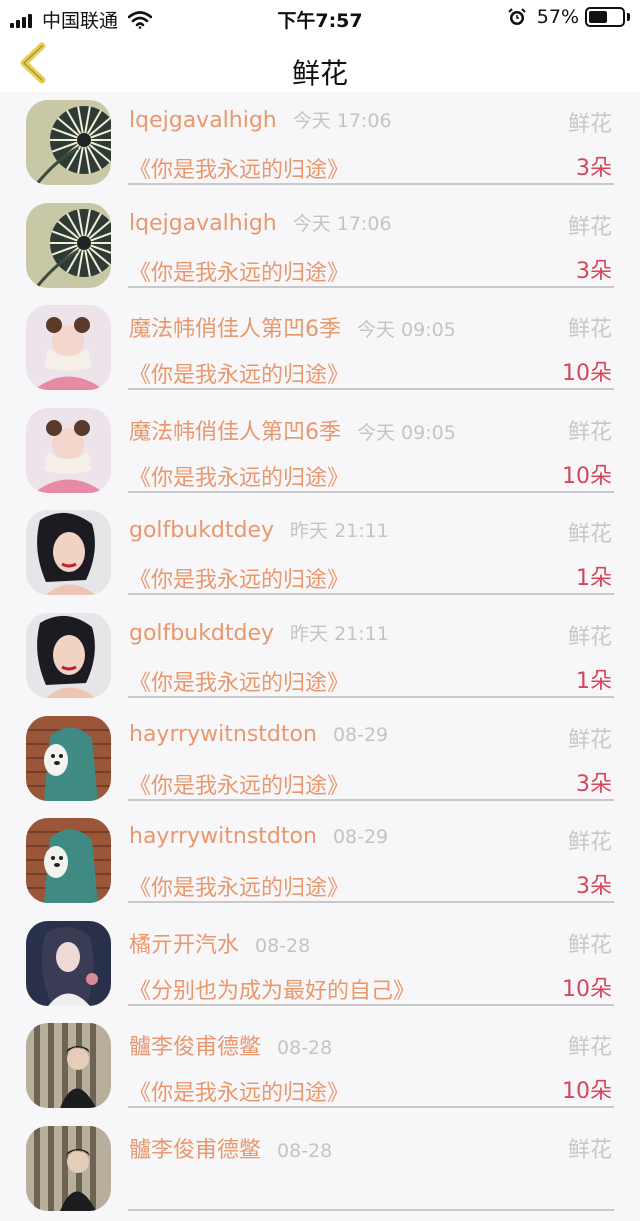 The image size is (640, 1221). I want to click on username: 橘亓开汽水 08-28, so click(219, 943).